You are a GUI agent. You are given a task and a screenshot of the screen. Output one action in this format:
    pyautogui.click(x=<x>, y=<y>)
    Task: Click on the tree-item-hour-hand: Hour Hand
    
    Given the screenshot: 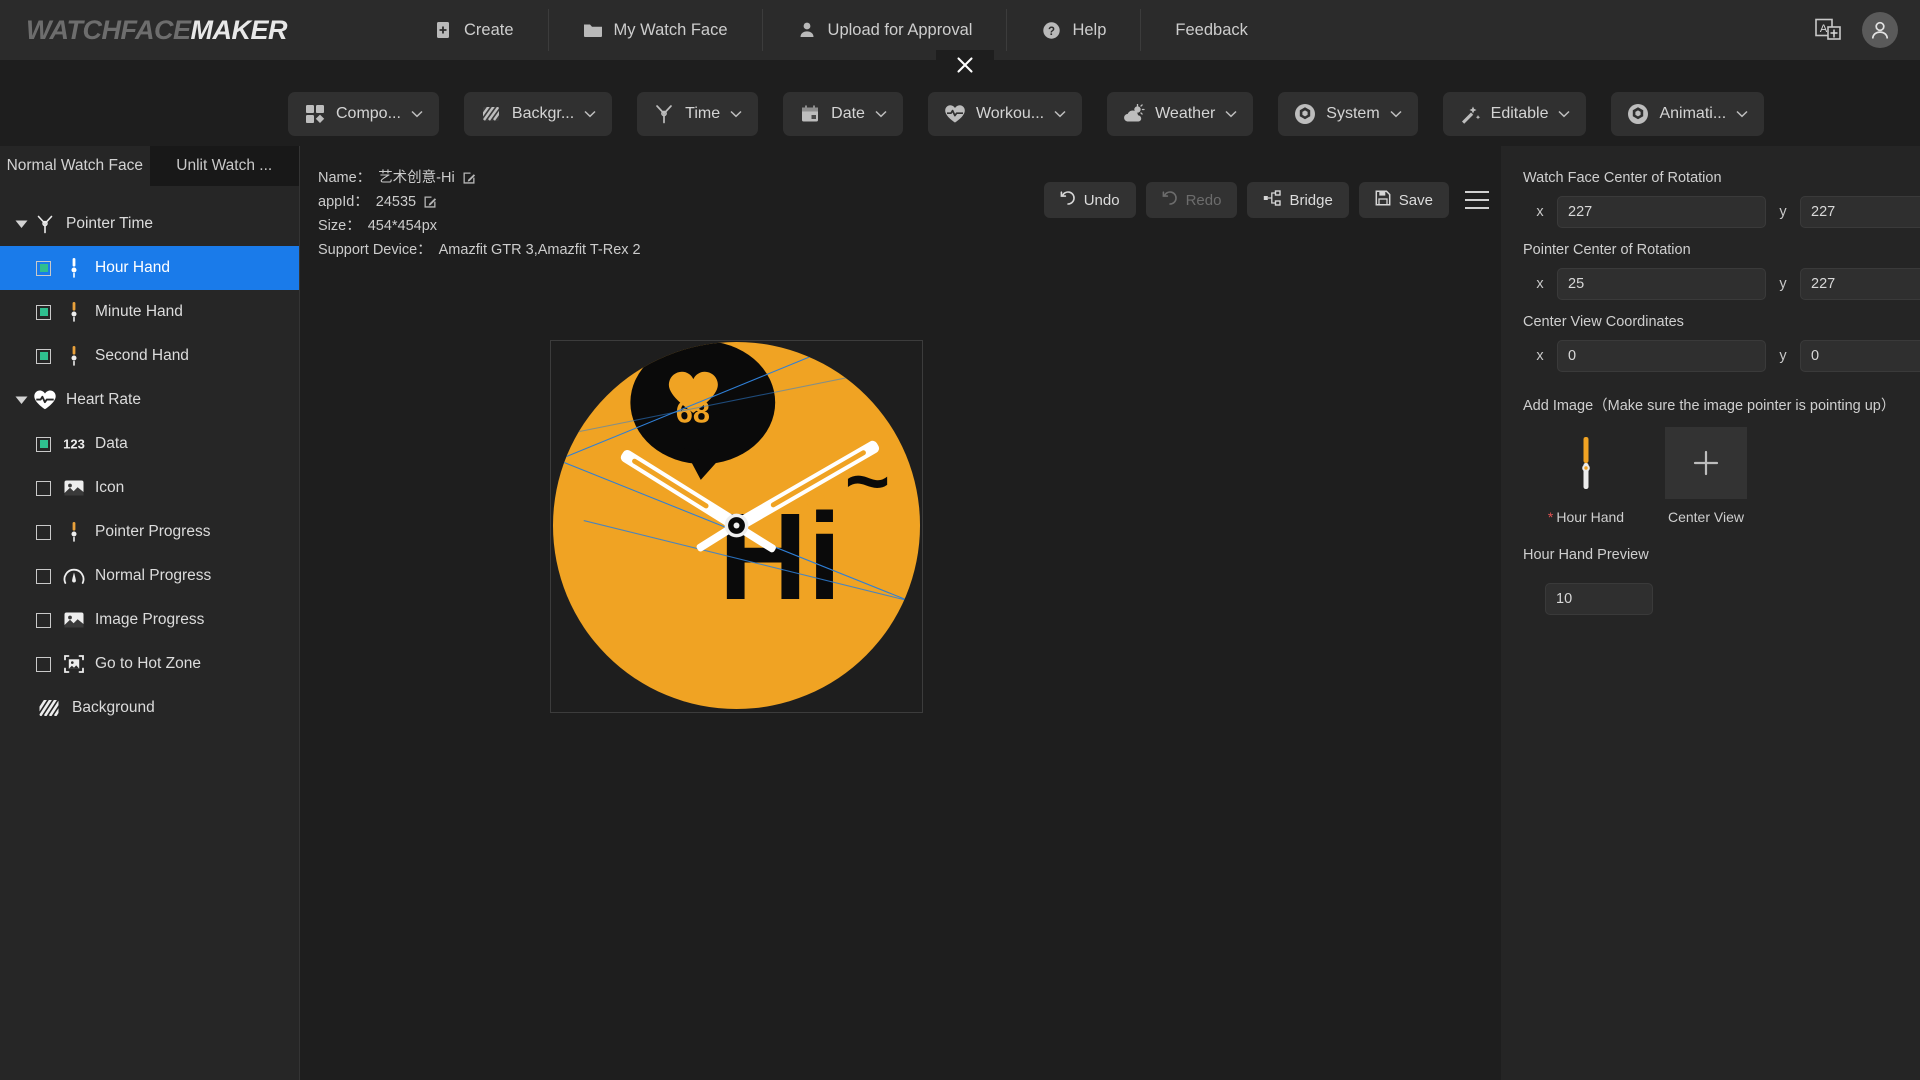 What is the action you would take?
    pyautogui.click(x=149, y=268)
    